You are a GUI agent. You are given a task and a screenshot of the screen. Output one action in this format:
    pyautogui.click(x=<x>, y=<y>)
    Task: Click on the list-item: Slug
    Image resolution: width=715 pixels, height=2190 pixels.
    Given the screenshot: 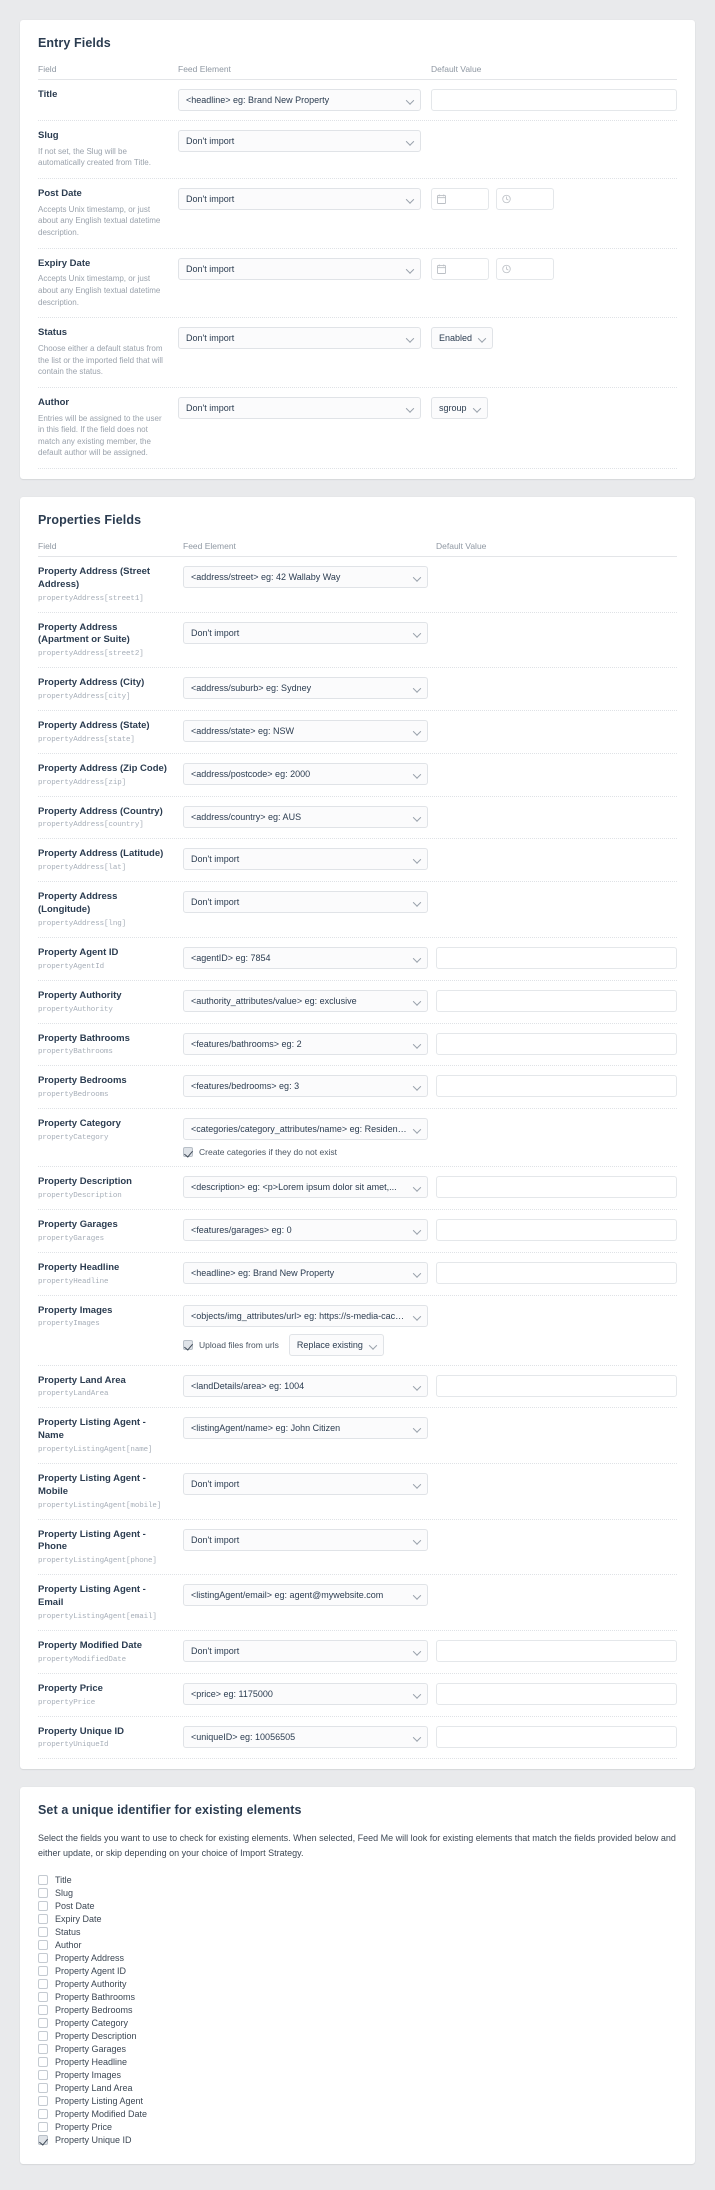 What is the action you would take?
    pyautogui.click(x=357, y=1892)
    